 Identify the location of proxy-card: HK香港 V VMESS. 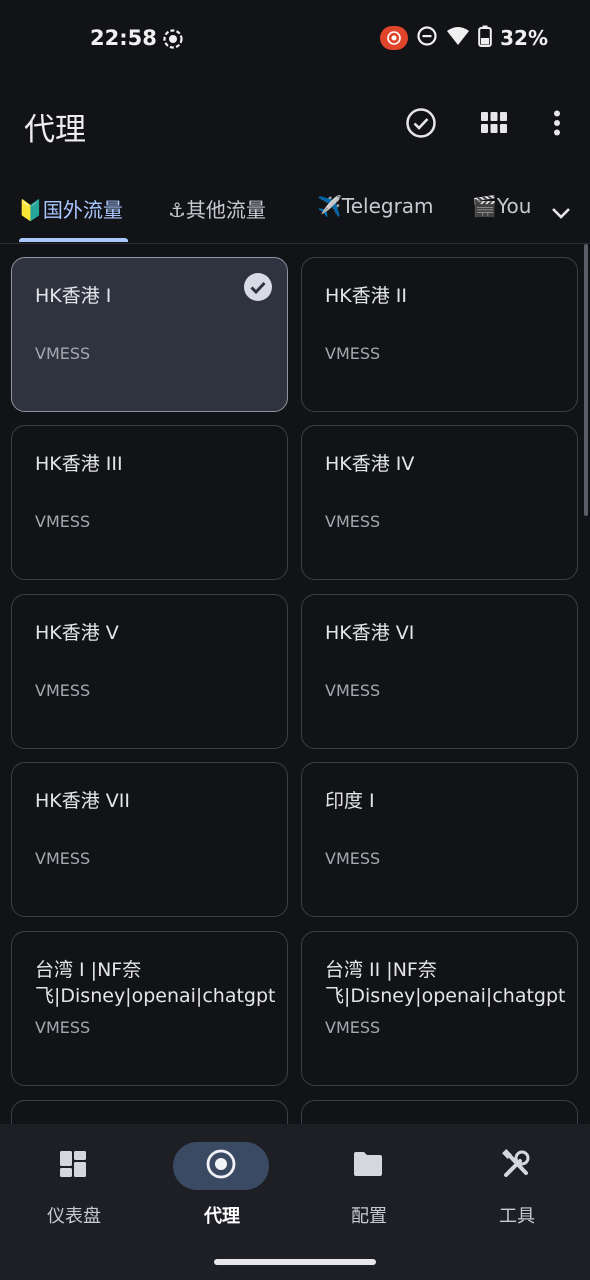
(149, 671).